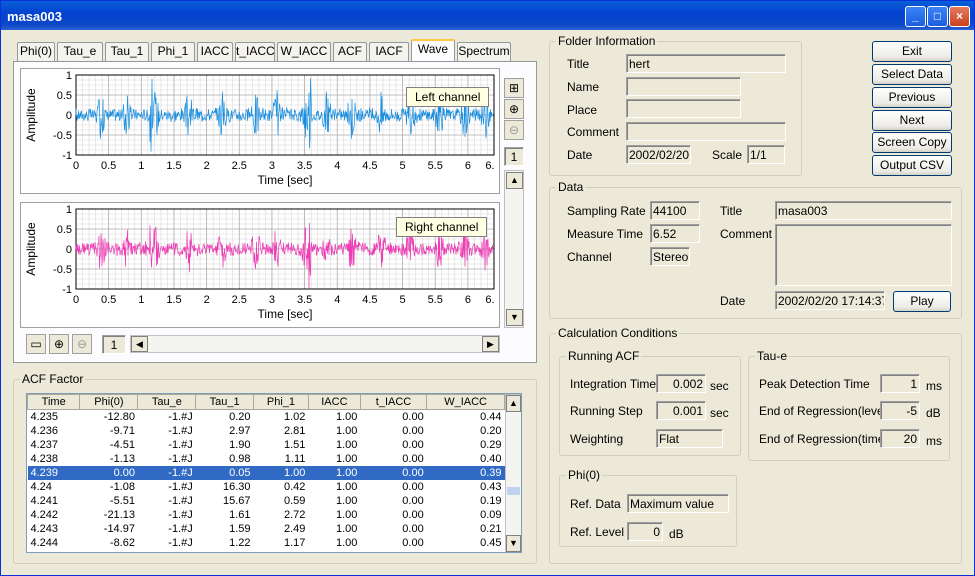 Image resolution: width=975 pixels, height=576 pixels. What do you see at coordinates (683, 86) in the screenshot?
I see `folder-name-field` at bounding box center [683, 86].